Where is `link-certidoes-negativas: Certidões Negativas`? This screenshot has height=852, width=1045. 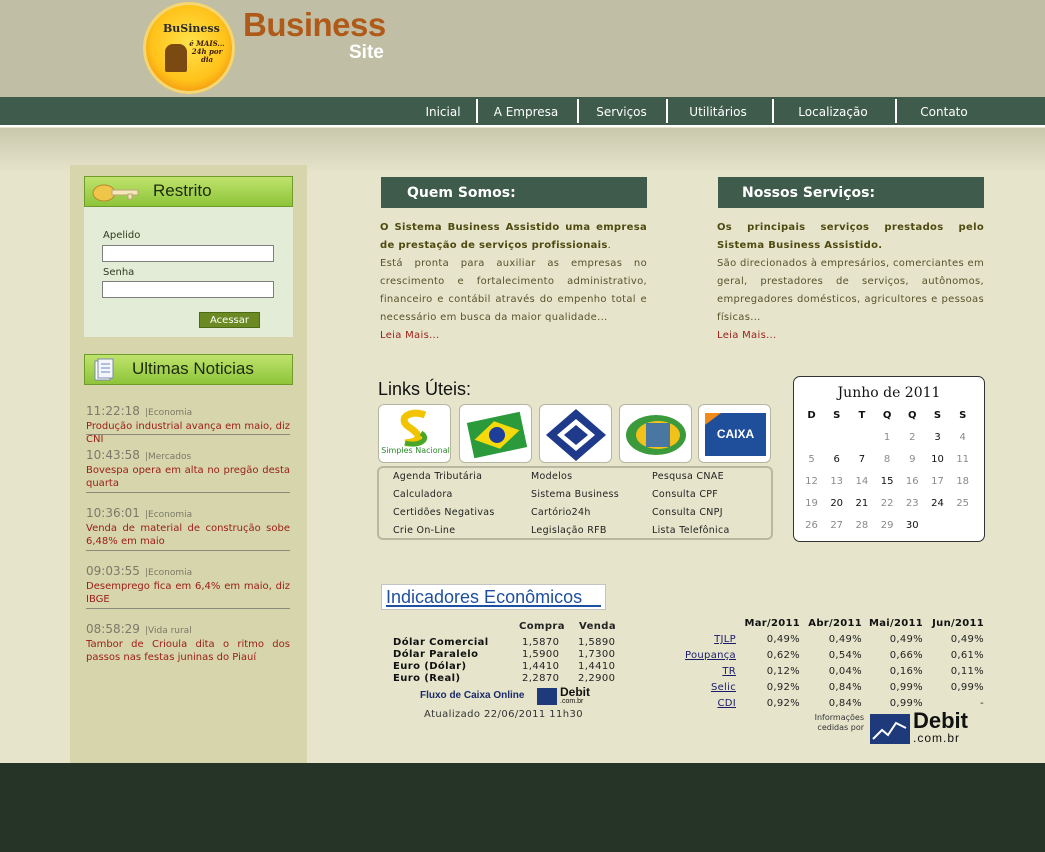
link-certidoes-negativas: Certidões Negativas is located at coordinates (444, 512).